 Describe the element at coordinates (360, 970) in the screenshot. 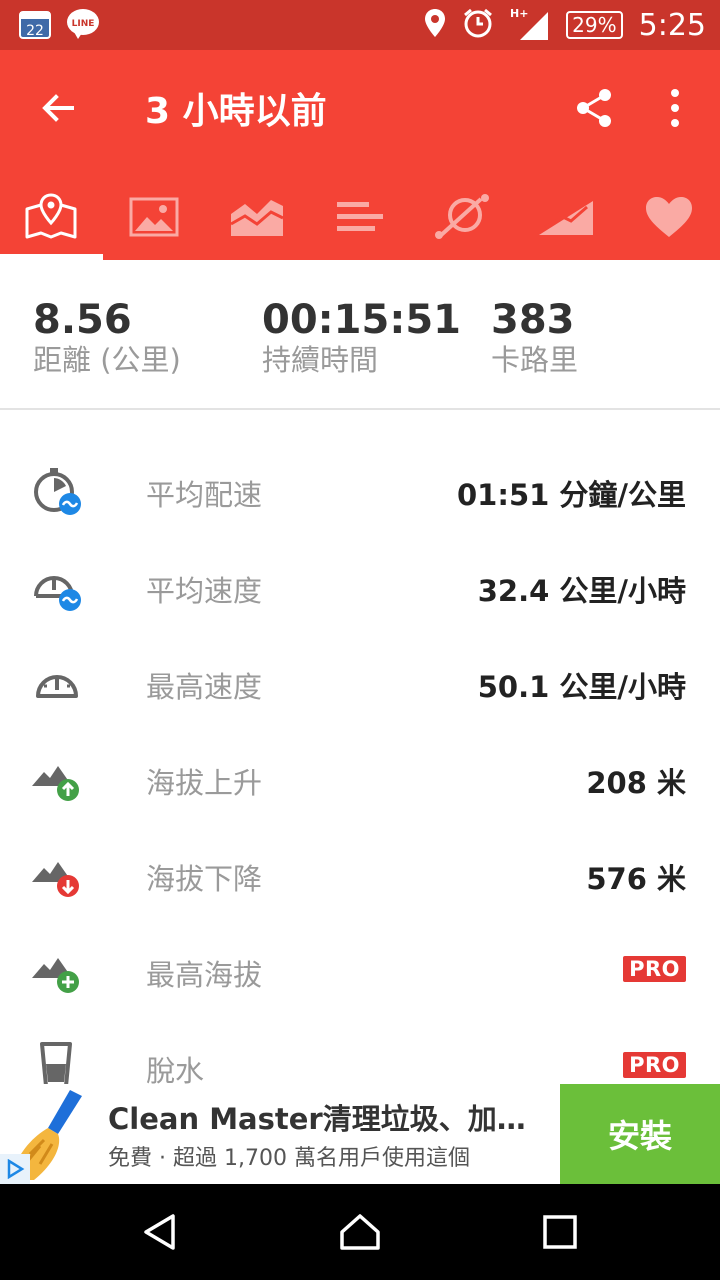

I see `metric-row-max-elevation: 最高海拔 PRO` at that location.